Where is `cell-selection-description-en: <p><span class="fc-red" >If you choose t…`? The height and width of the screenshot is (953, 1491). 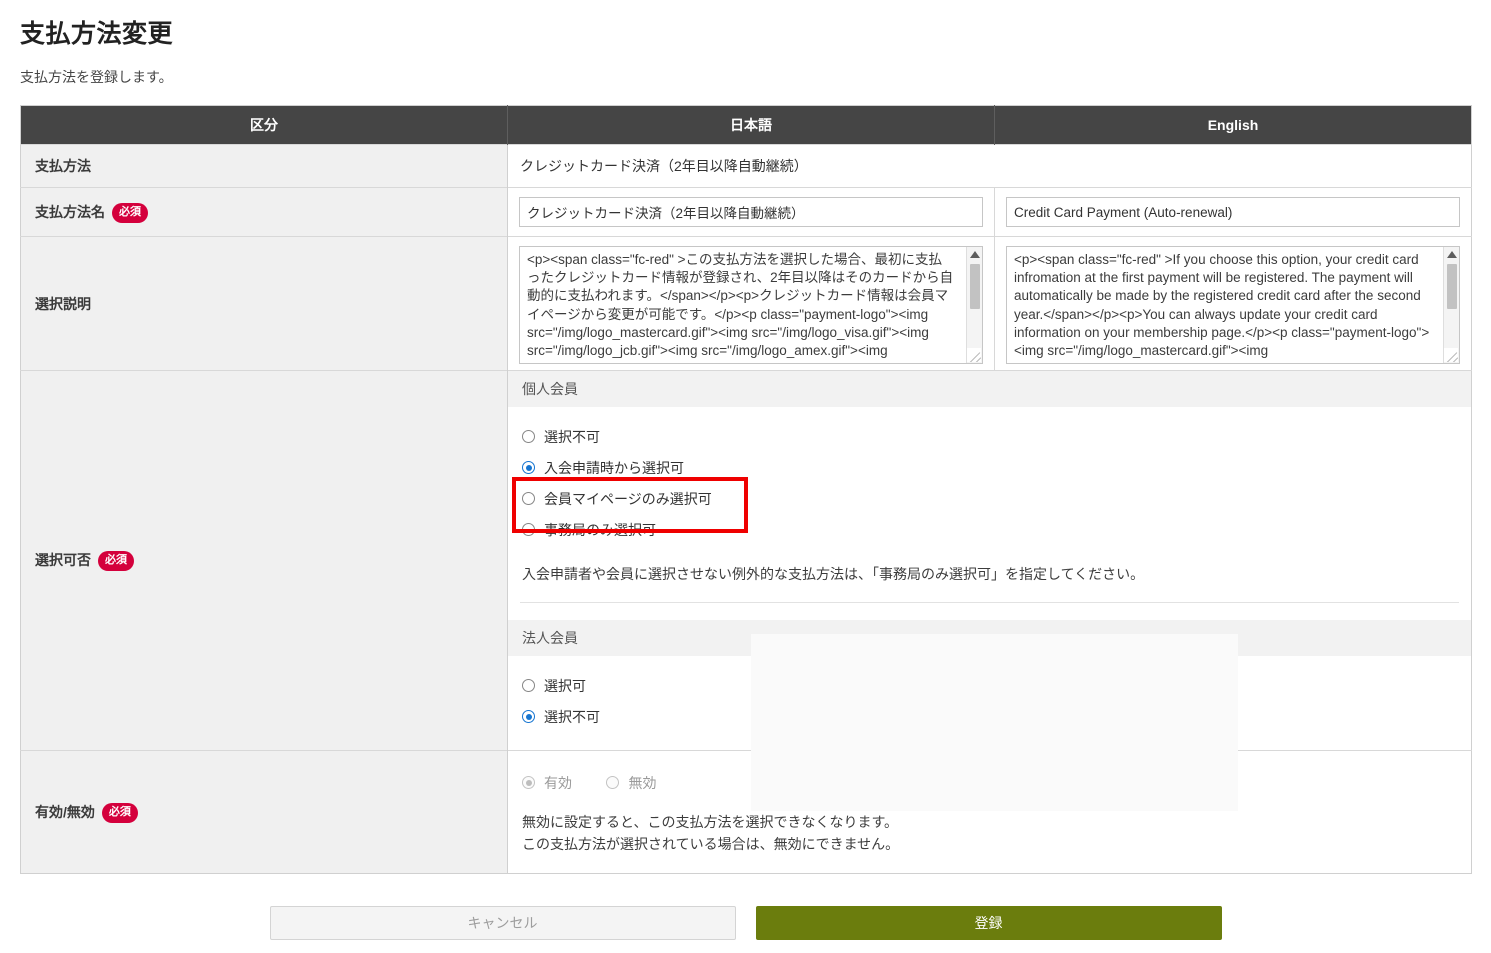
cell-selection-description-en: <p><span class="fc-red" >If you choose t… is located at coordinates (1233, 303).